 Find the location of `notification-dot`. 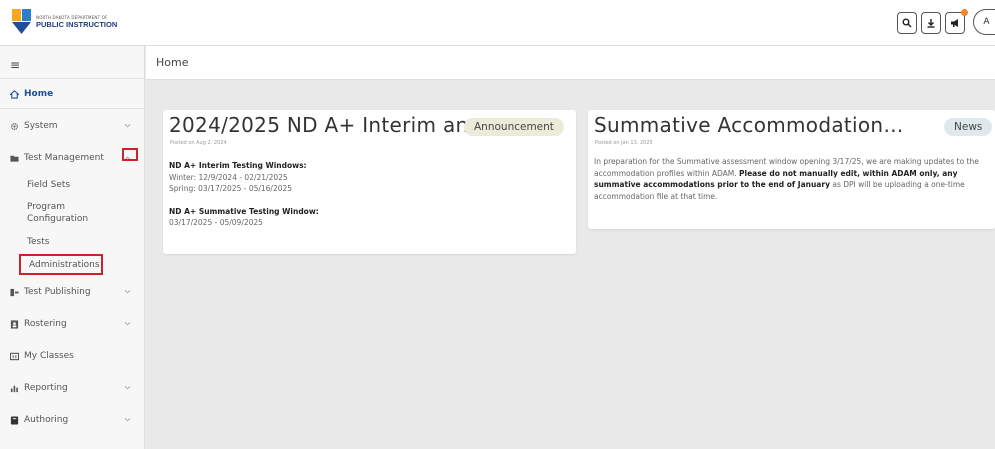

notification-dot is located at coordinates (964, 12).